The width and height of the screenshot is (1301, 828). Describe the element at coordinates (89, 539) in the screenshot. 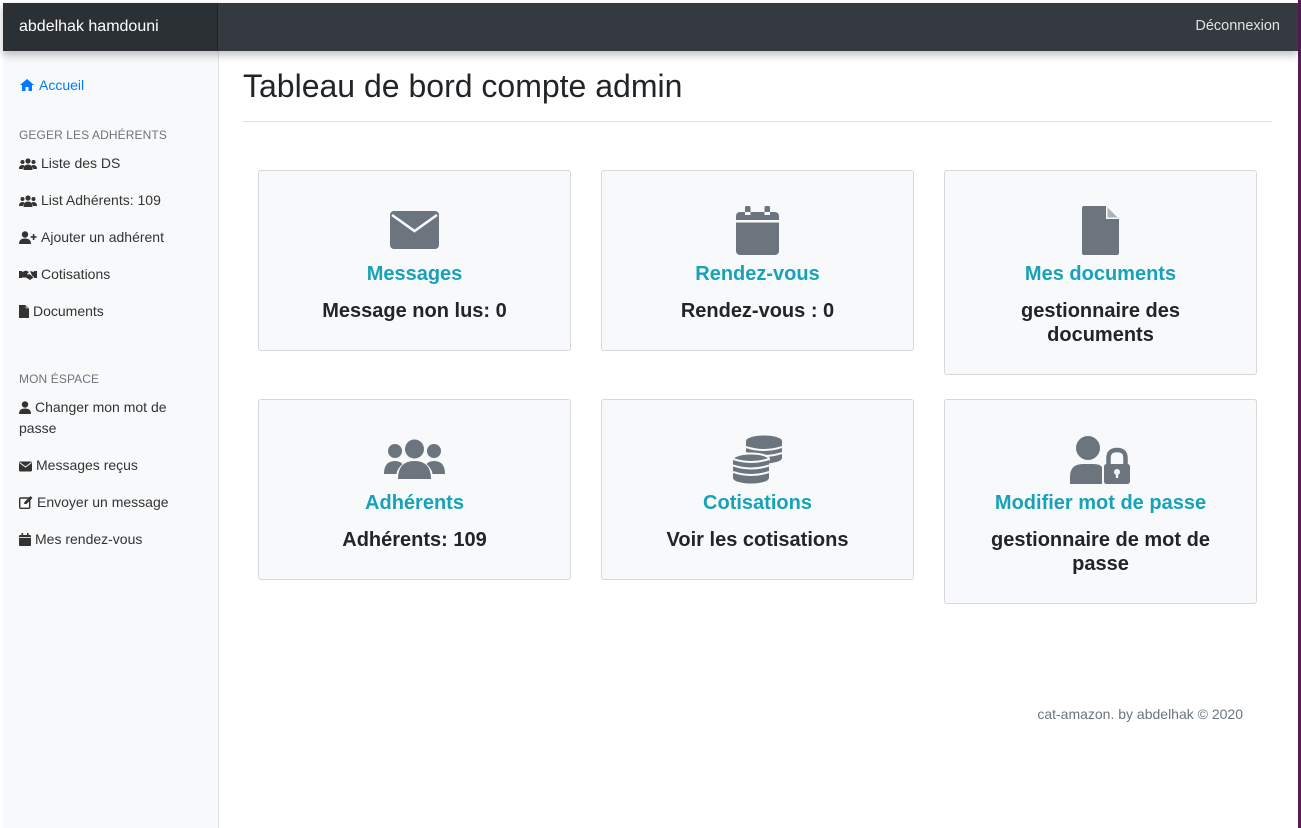

I see `sidebar-item-label: Mes rendez-vous` at that location.